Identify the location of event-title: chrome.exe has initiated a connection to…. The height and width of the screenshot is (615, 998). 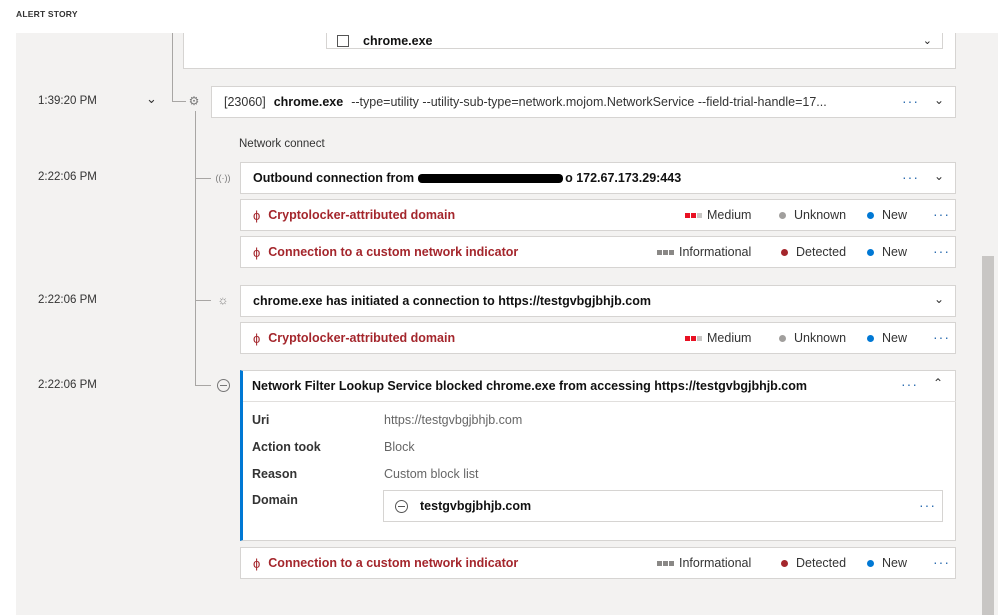
(452, 301).